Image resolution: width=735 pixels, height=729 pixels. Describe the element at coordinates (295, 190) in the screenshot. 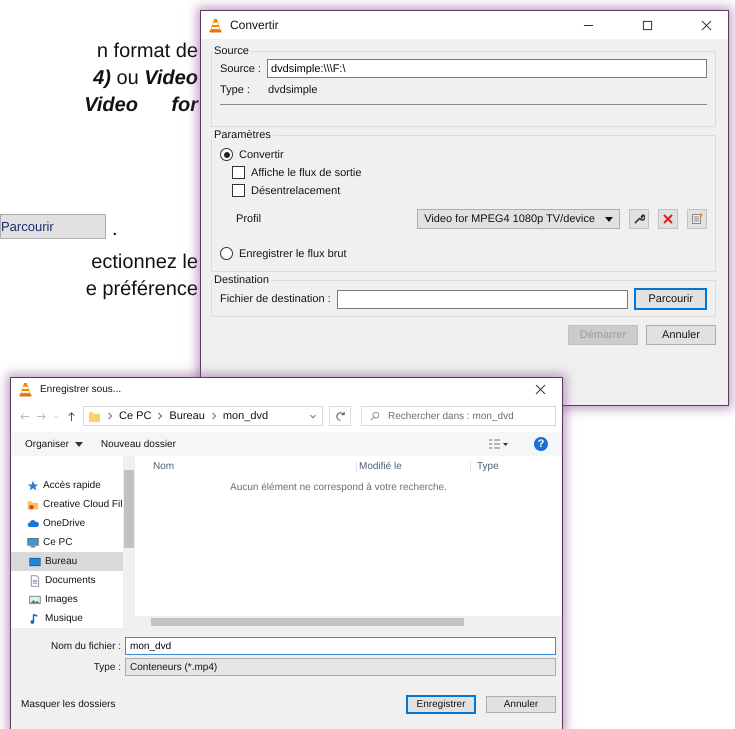

I see `checkbox-label: Désentrelacement` at that location.